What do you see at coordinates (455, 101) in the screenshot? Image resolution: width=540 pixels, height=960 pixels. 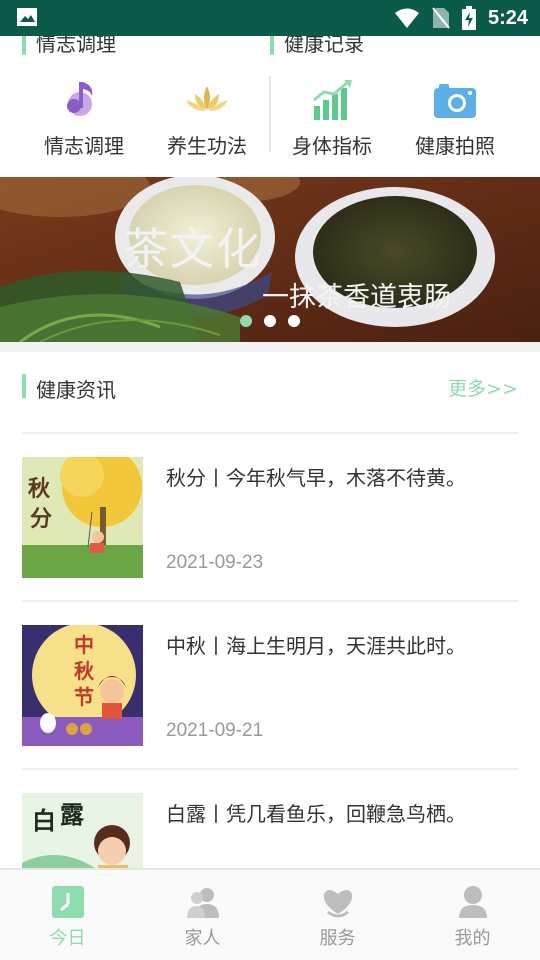 I see `camera-icon` at bounding box center [455, 101].